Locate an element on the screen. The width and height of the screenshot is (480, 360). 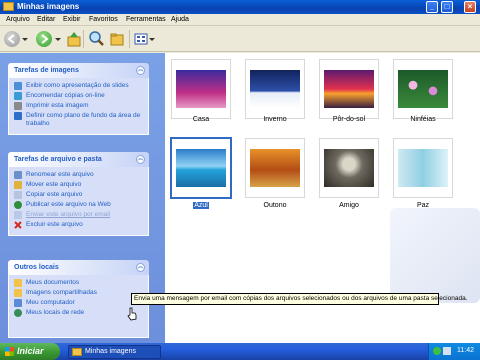
up-folder-icon is located at coordinates (74, 39).